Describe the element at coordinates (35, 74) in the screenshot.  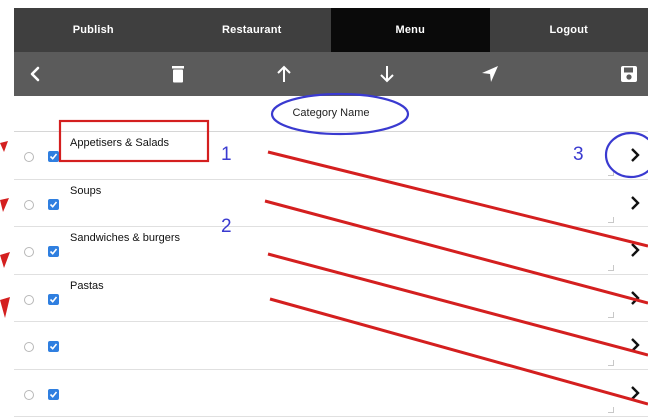
I see `back-chevron-icon` at that location.